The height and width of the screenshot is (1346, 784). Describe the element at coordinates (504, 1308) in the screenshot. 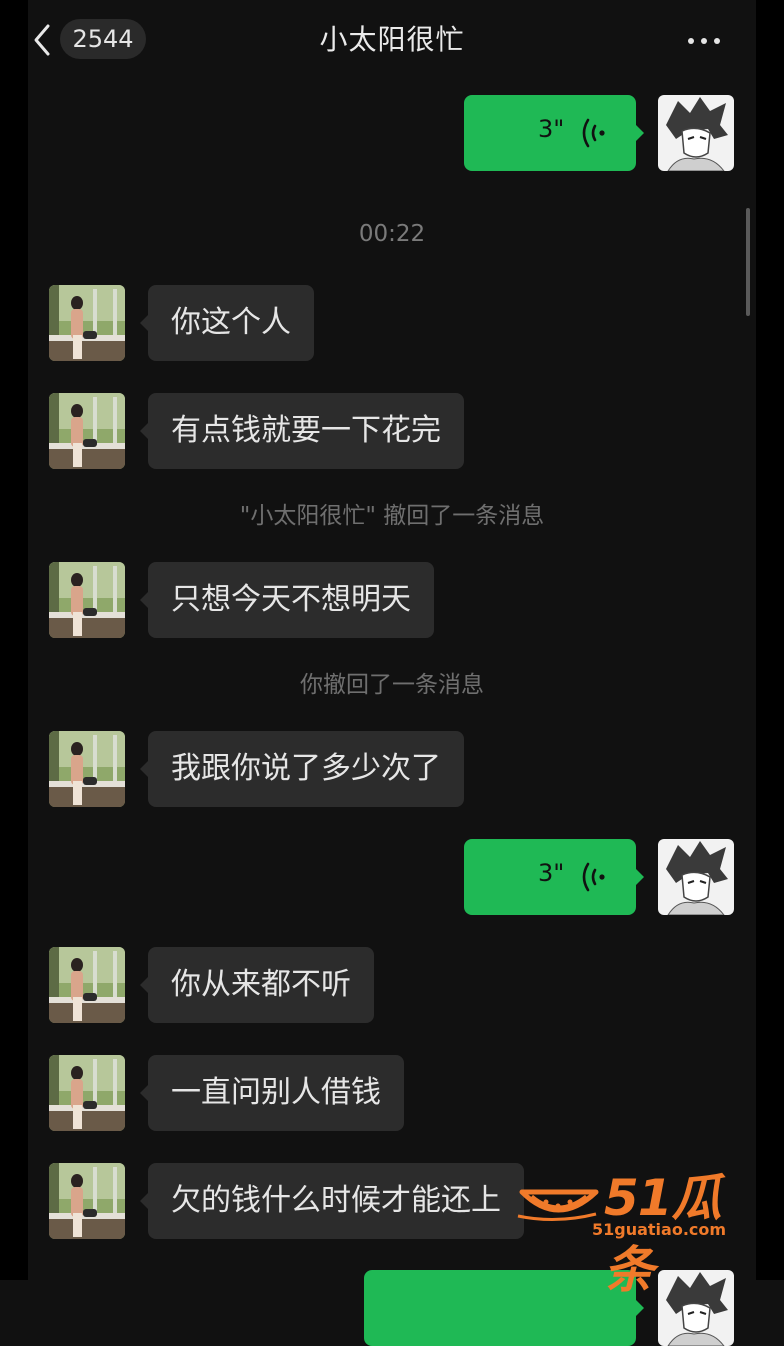

I see `voice-message-bubble` at that location.